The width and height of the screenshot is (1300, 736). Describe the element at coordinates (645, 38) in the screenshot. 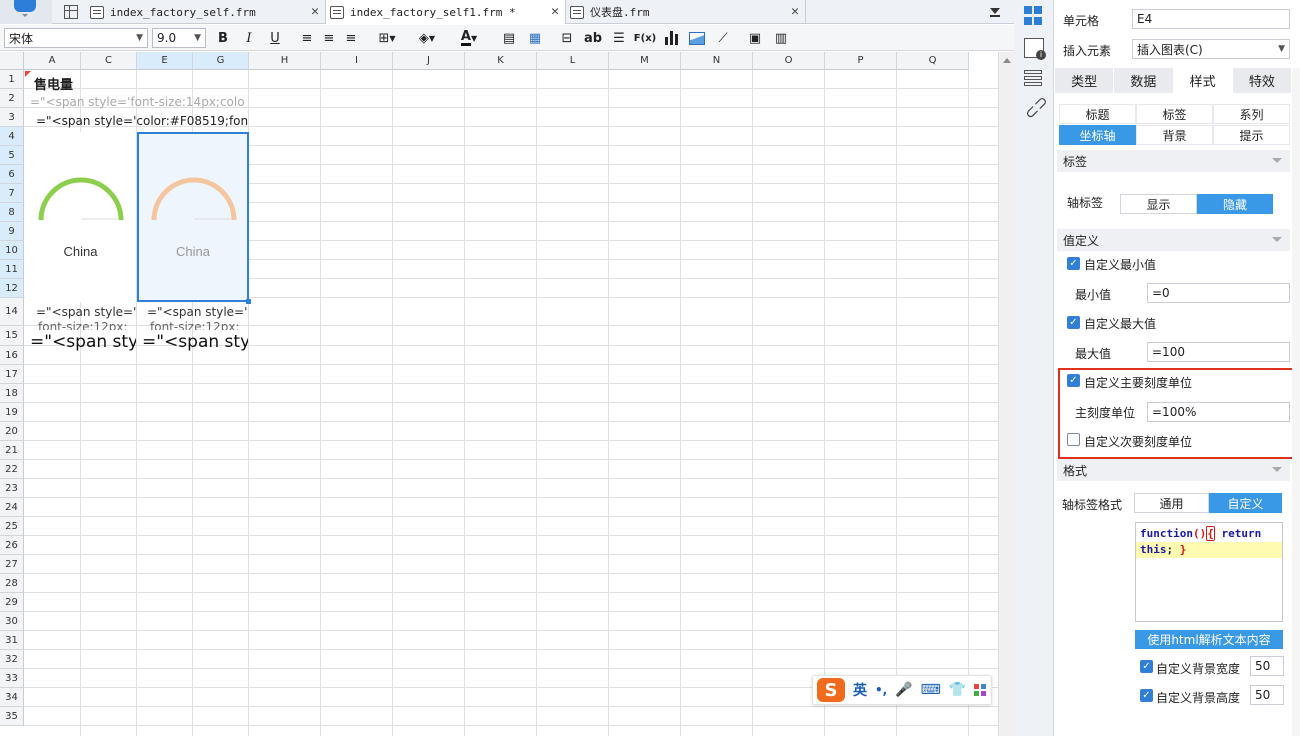

I see `formula-button: F(x)` at that location.